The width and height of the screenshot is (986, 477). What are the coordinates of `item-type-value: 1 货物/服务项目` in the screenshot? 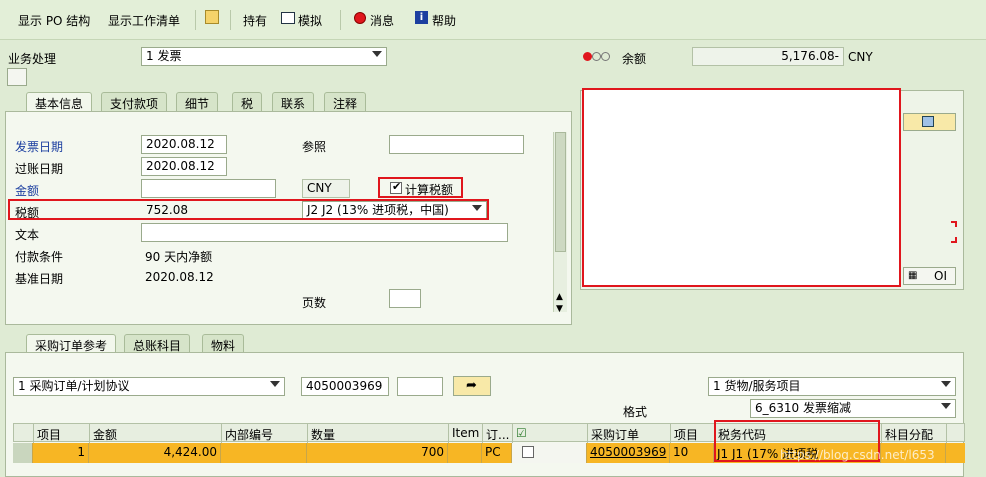 It's located at (757, 386).